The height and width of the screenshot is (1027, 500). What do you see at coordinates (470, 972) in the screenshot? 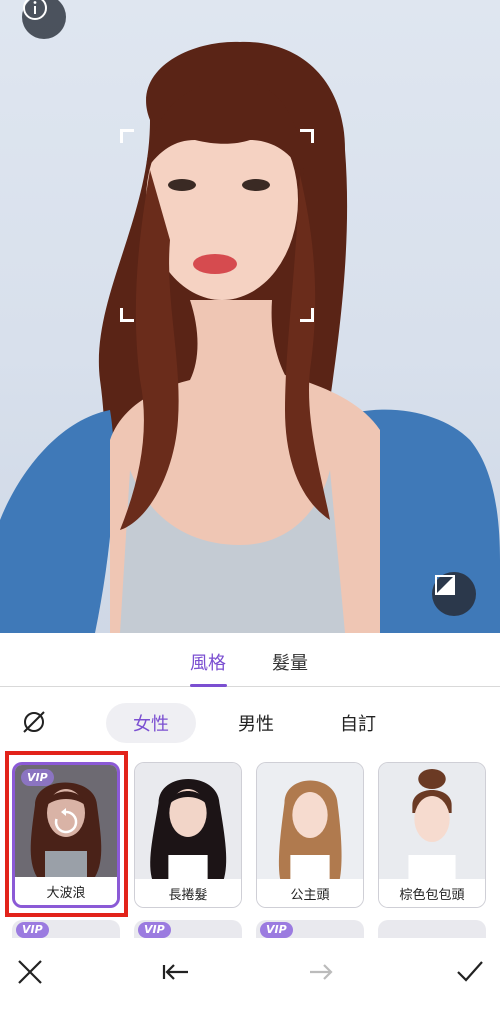
I see `check-icon` at bounding box center [470, 972].